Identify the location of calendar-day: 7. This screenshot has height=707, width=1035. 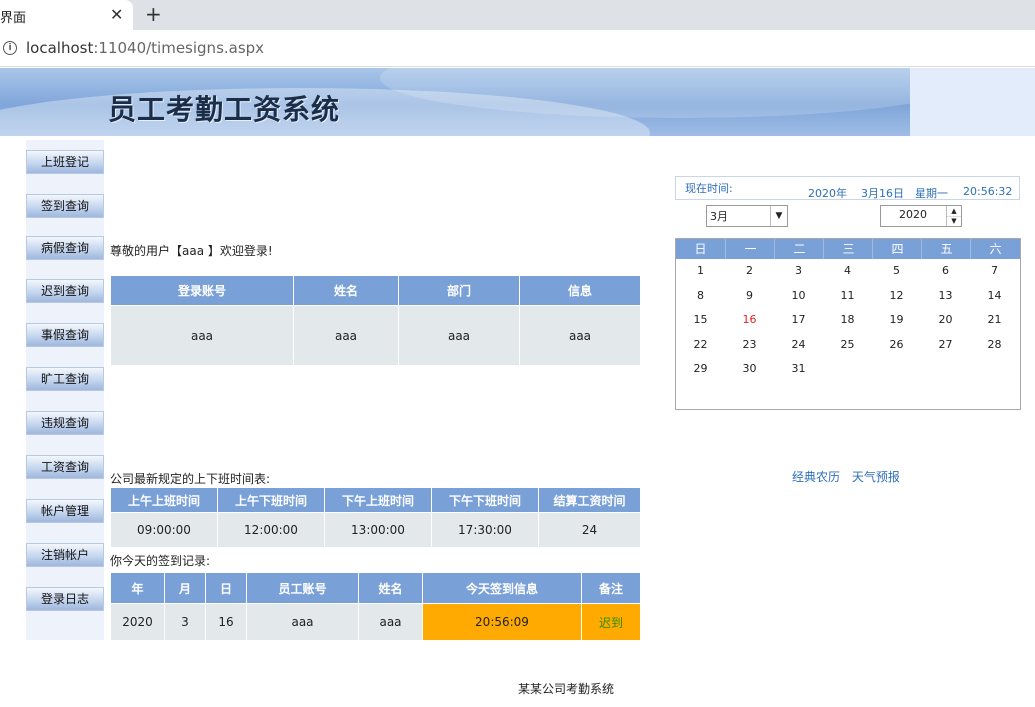
(994, 271).